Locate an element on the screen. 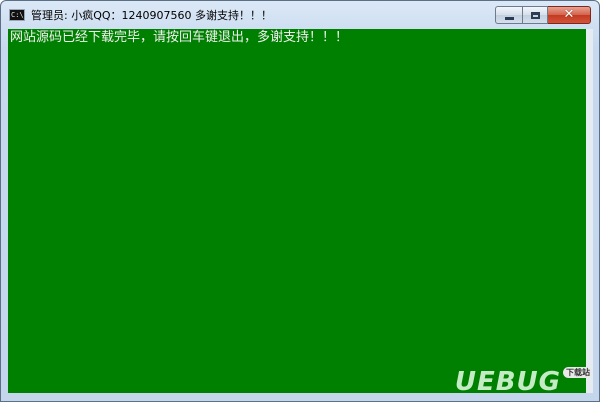  window-title: 管理员: 小疯QQ：1240907560 多谢支持！！！ is located at coordinates (151, 15).